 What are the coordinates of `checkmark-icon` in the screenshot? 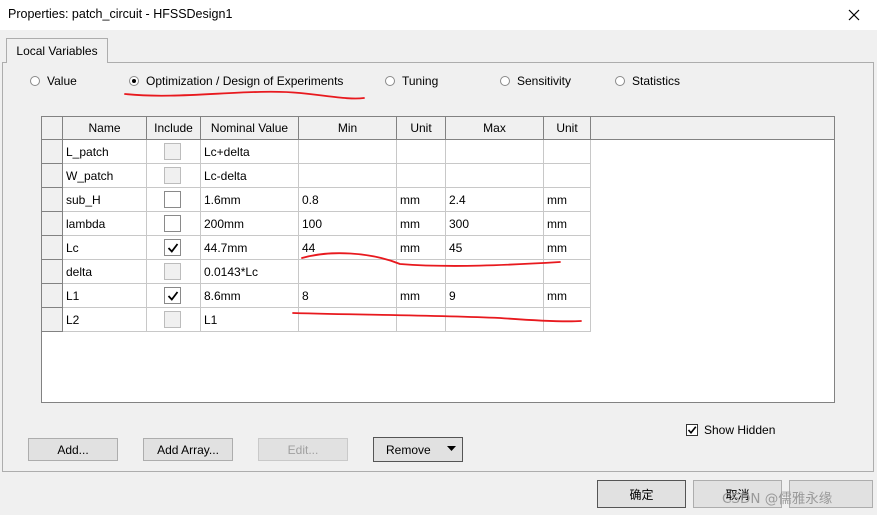 It's located at (173, 248).